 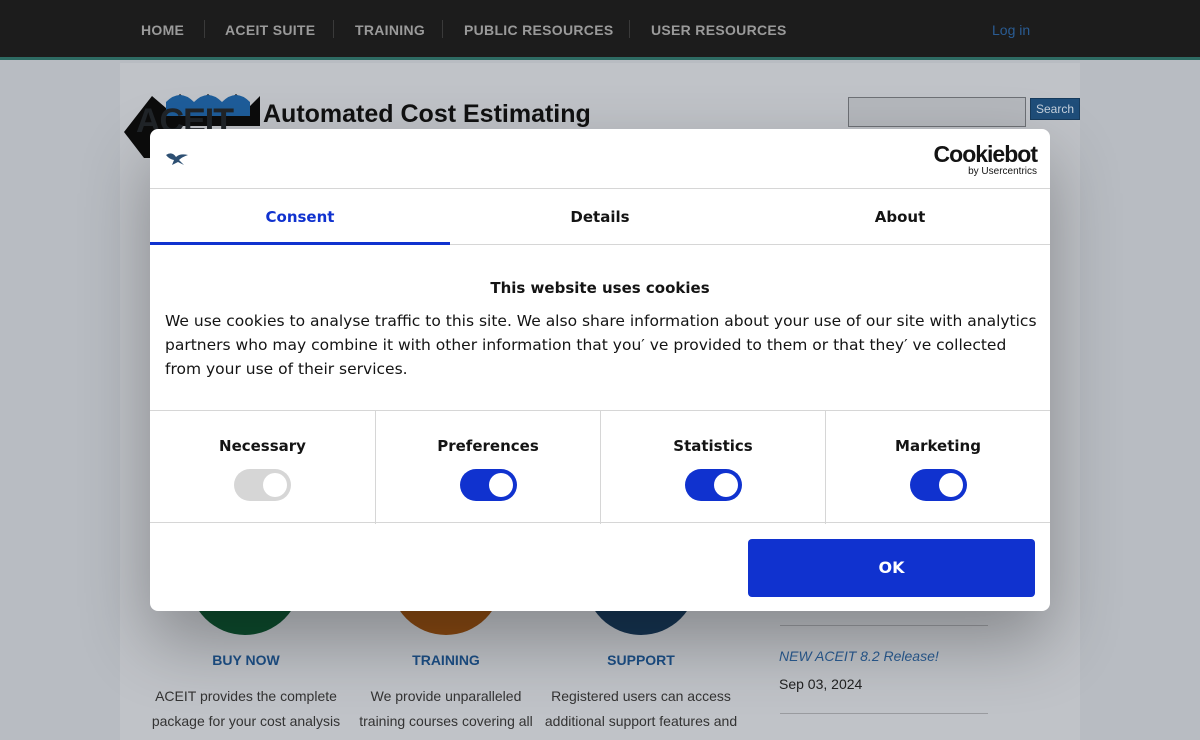 What do you see at coordinates (985, 154) in the screenshot?
I see `brand-name: Cookiebot` at bounding box center [985, 154].